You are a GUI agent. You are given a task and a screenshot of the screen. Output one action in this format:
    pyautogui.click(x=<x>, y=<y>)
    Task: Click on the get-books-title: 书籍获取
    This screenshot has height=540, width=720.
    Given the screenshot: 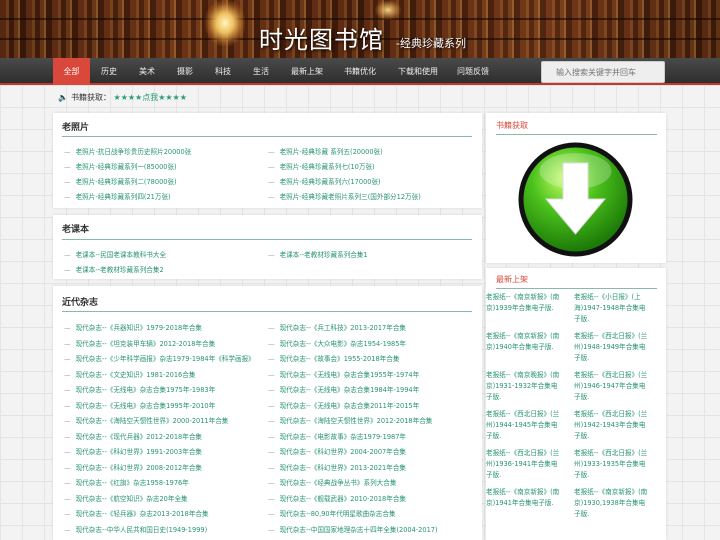 What is the action you would take?
    pyautogui.click(x=512, y=125)
    